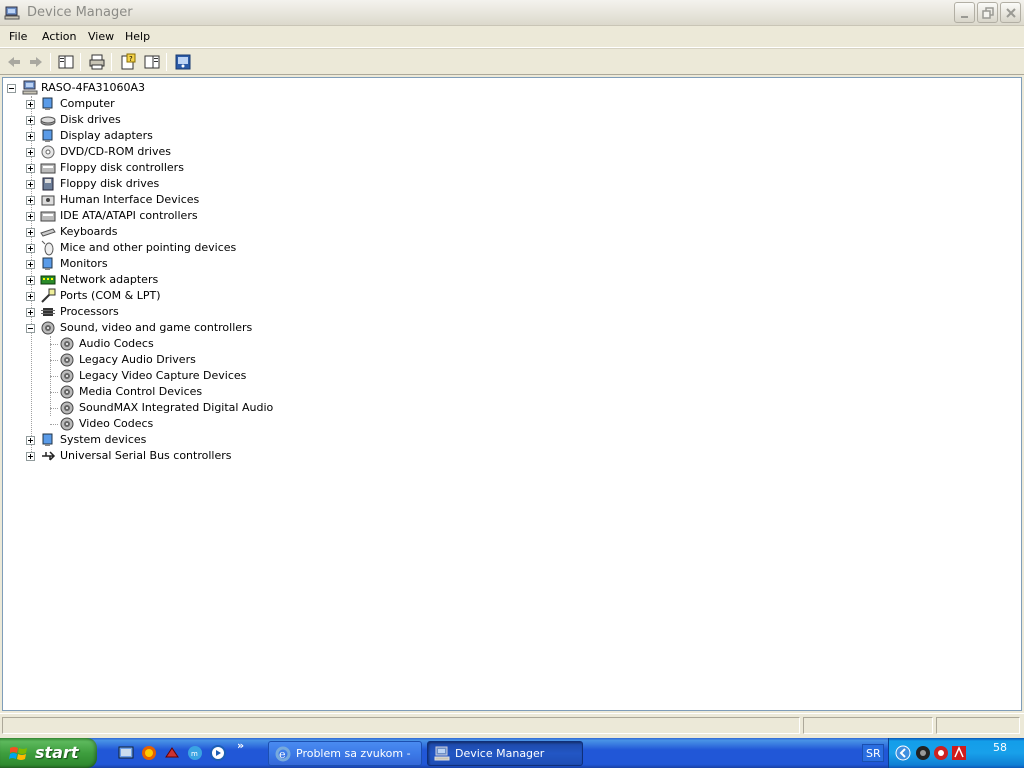 This screenshot has width=1024, height=768. I want to click on category-label: Monitors, so click(84, 263).